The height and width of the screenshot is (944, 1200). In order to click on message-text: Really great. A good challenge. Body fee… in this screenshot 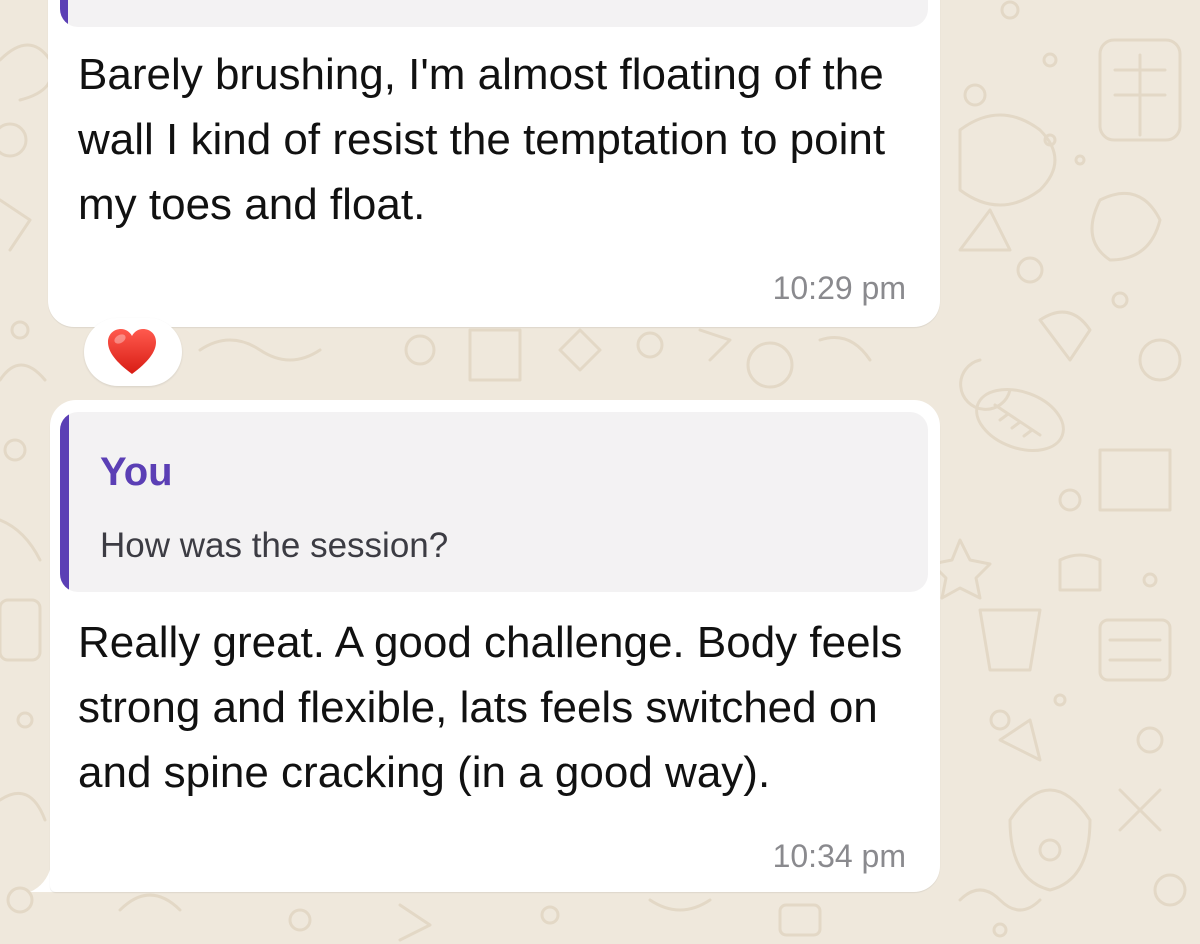, I will do `click(490, 707)`.